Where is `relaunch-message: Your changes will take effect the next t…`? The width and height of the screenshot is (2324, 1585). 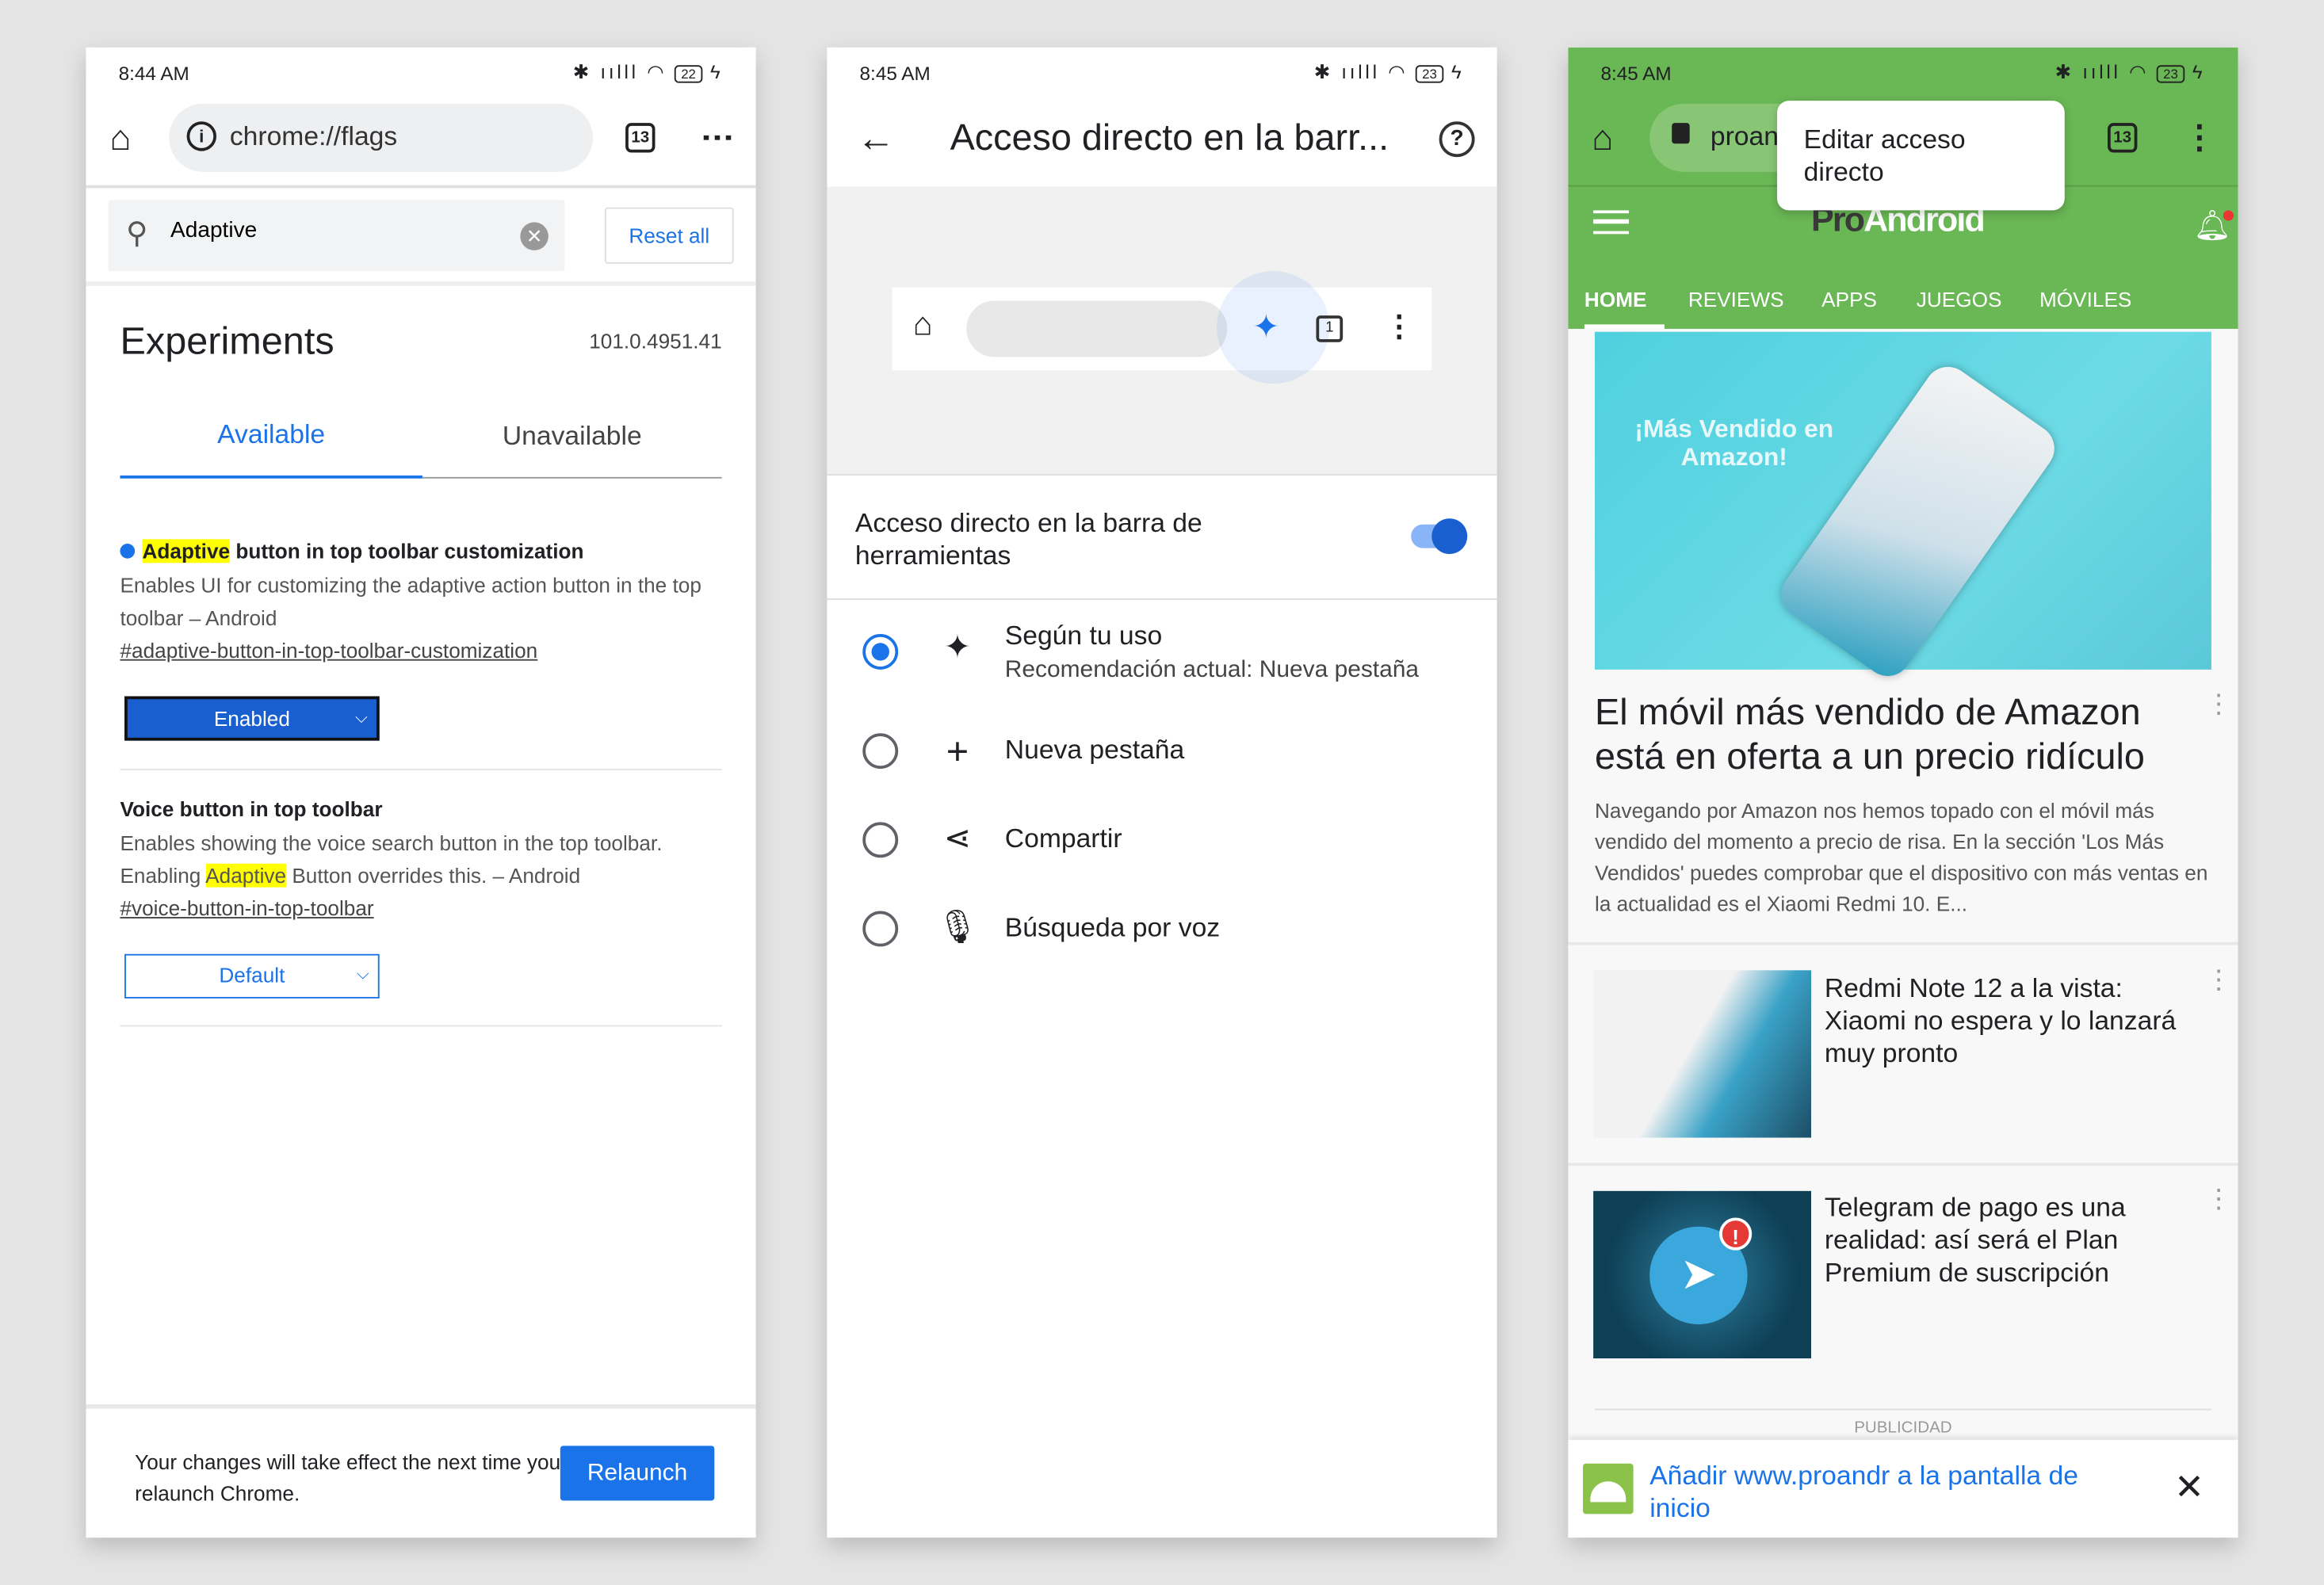
relaunch-message: Your changes will take effect the next t… is located at coordinates (348, 1477).